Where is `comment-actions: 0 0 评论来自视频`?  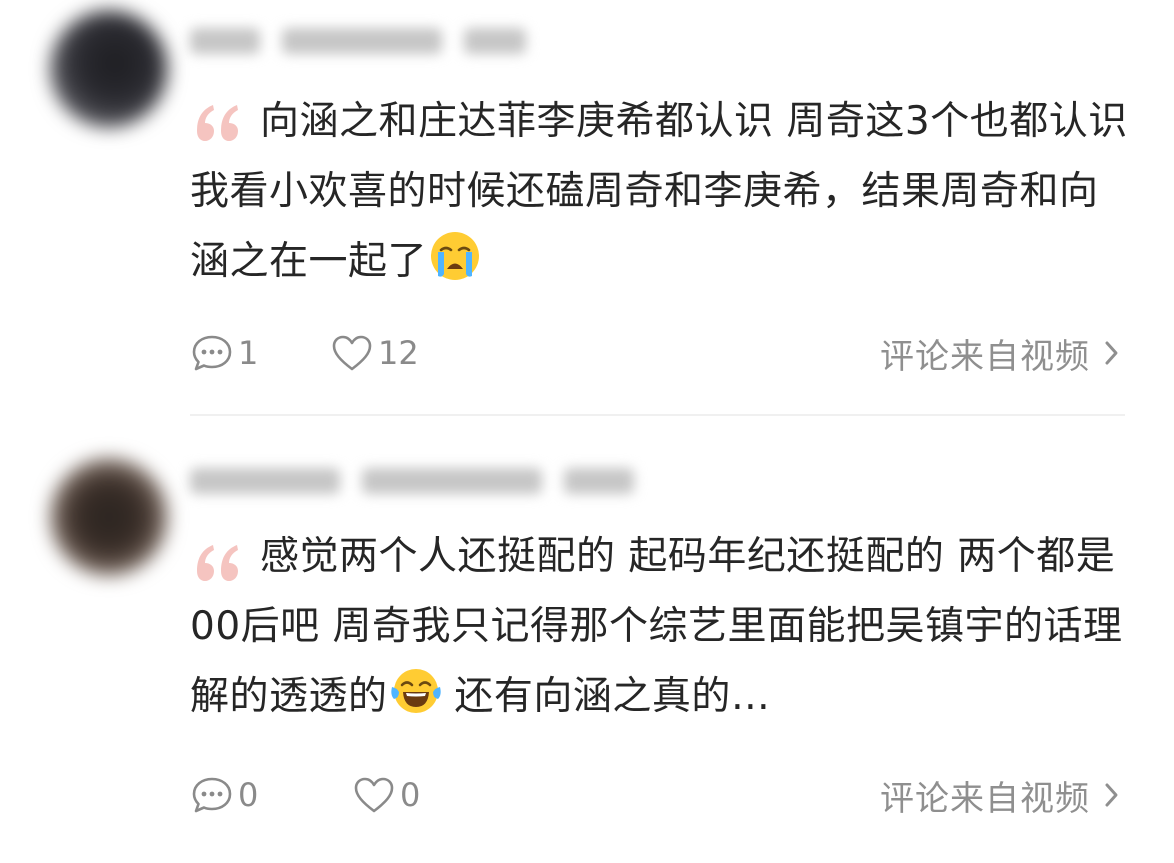
comment-actions: 0 0 评论来自视频 is located at coordinates (655, 795).